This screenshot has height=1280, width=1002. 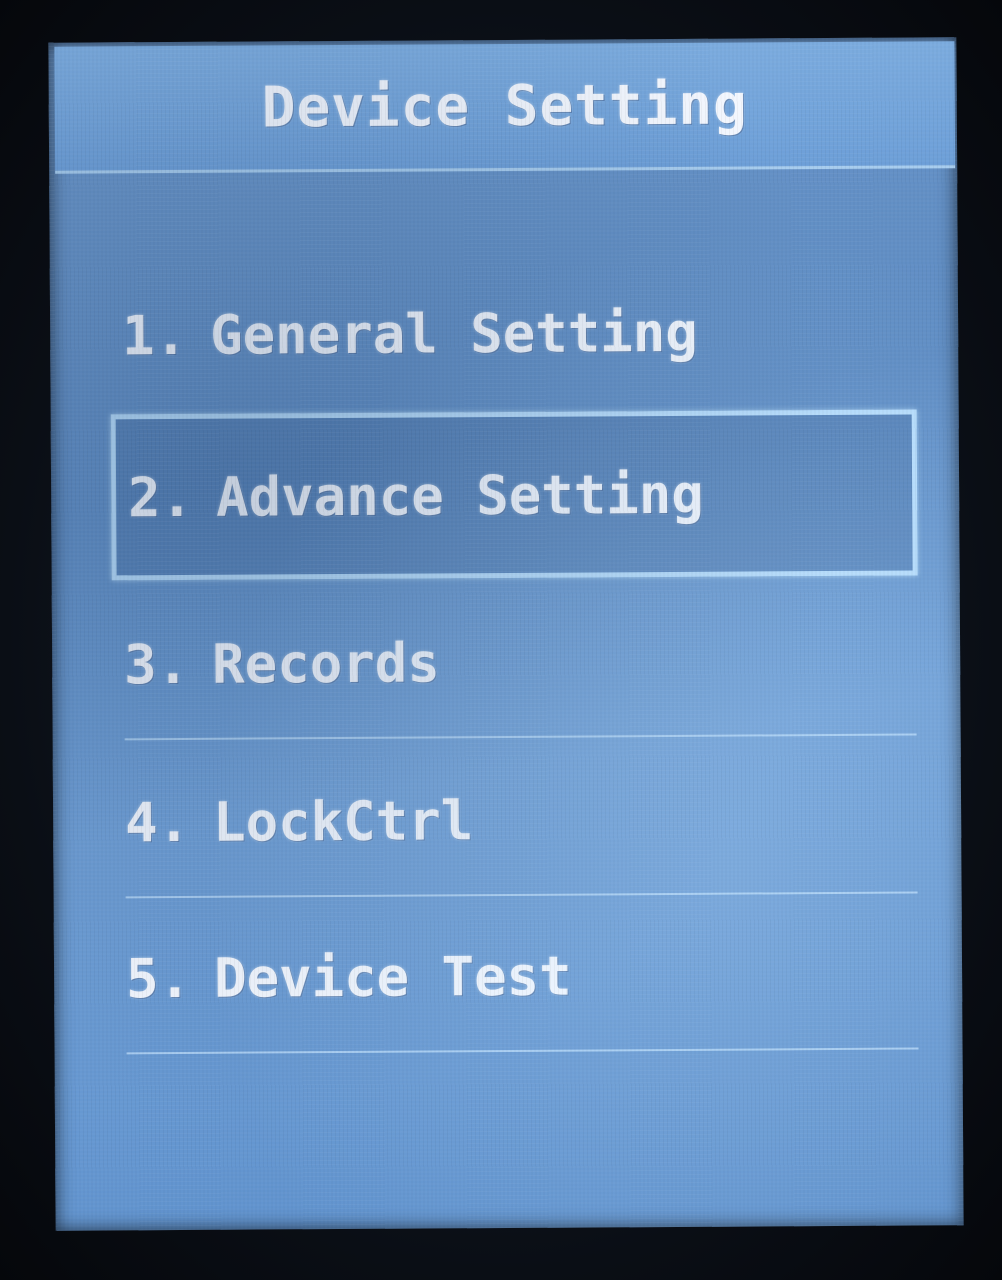 I want to click on menu-item-number: 4., so click(x=157, y=822).